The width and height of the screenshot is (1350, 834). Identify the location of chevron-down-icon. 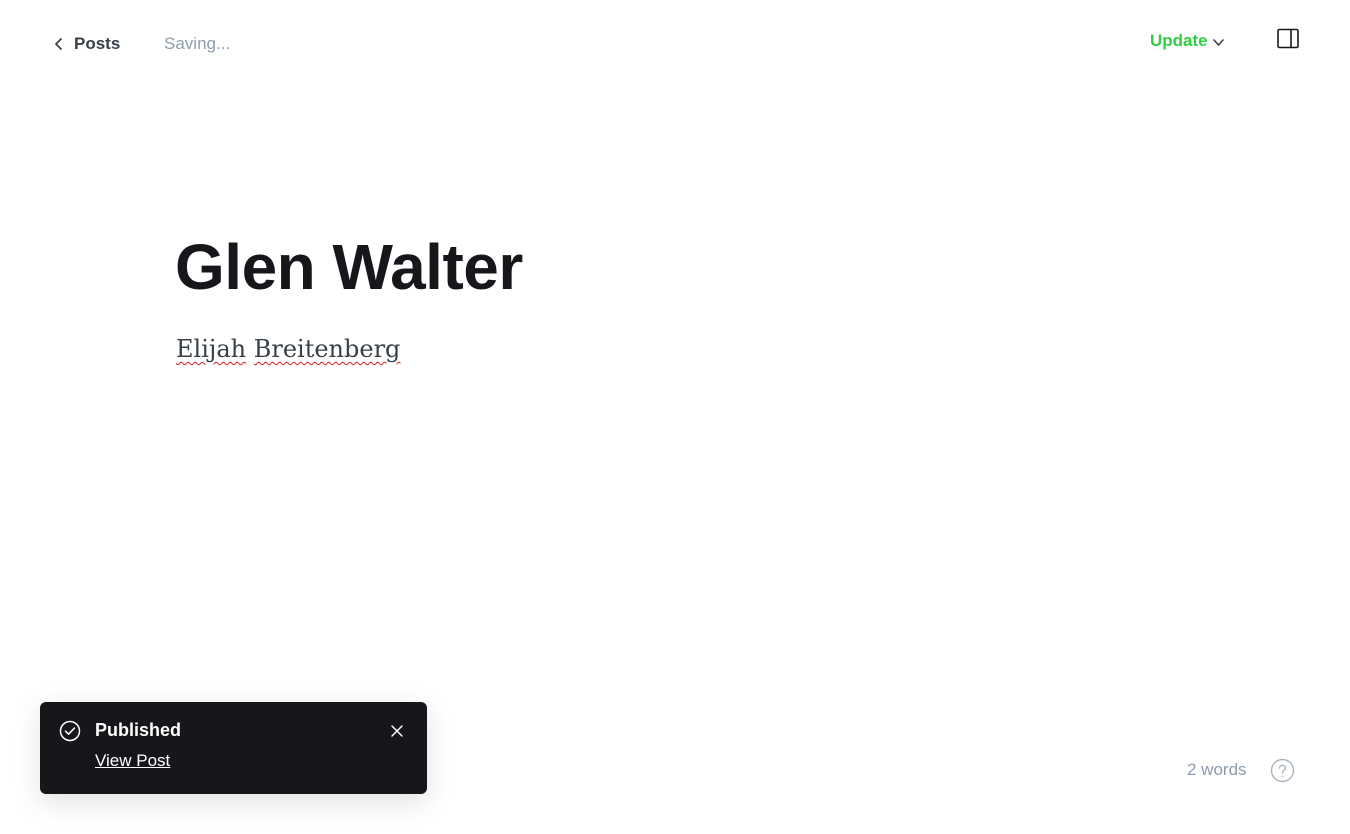
(1218, 42).